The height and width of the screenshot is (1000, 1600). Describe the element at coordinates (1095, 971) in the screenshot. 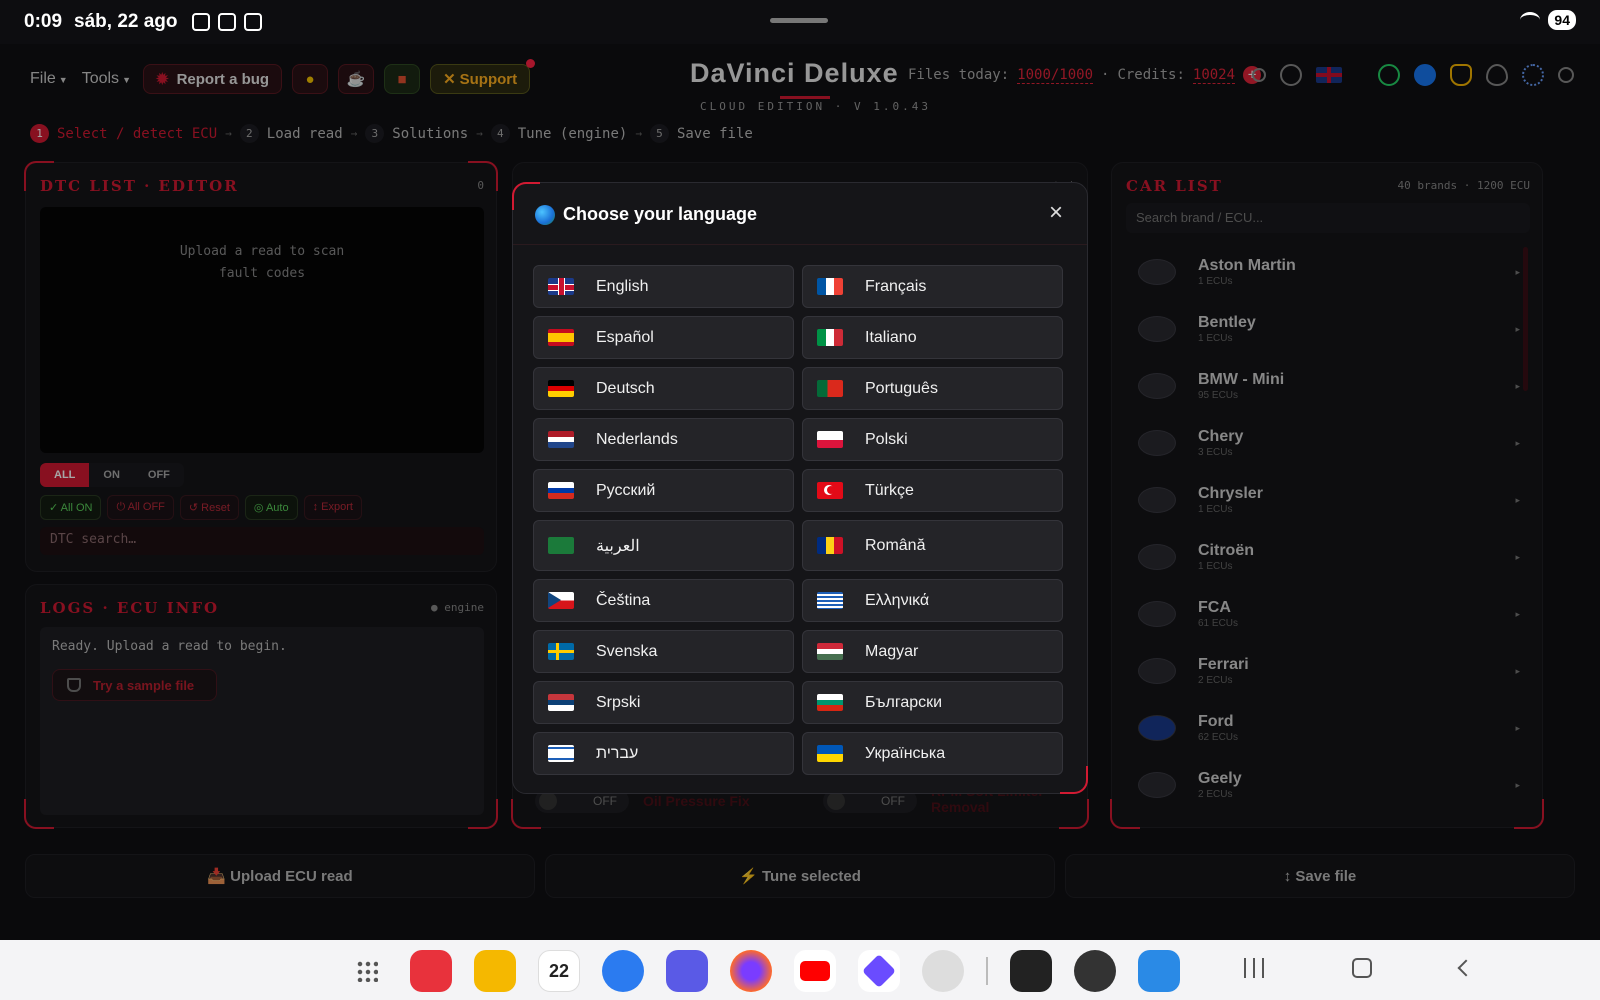

I see `settings-app-icon` at that location.